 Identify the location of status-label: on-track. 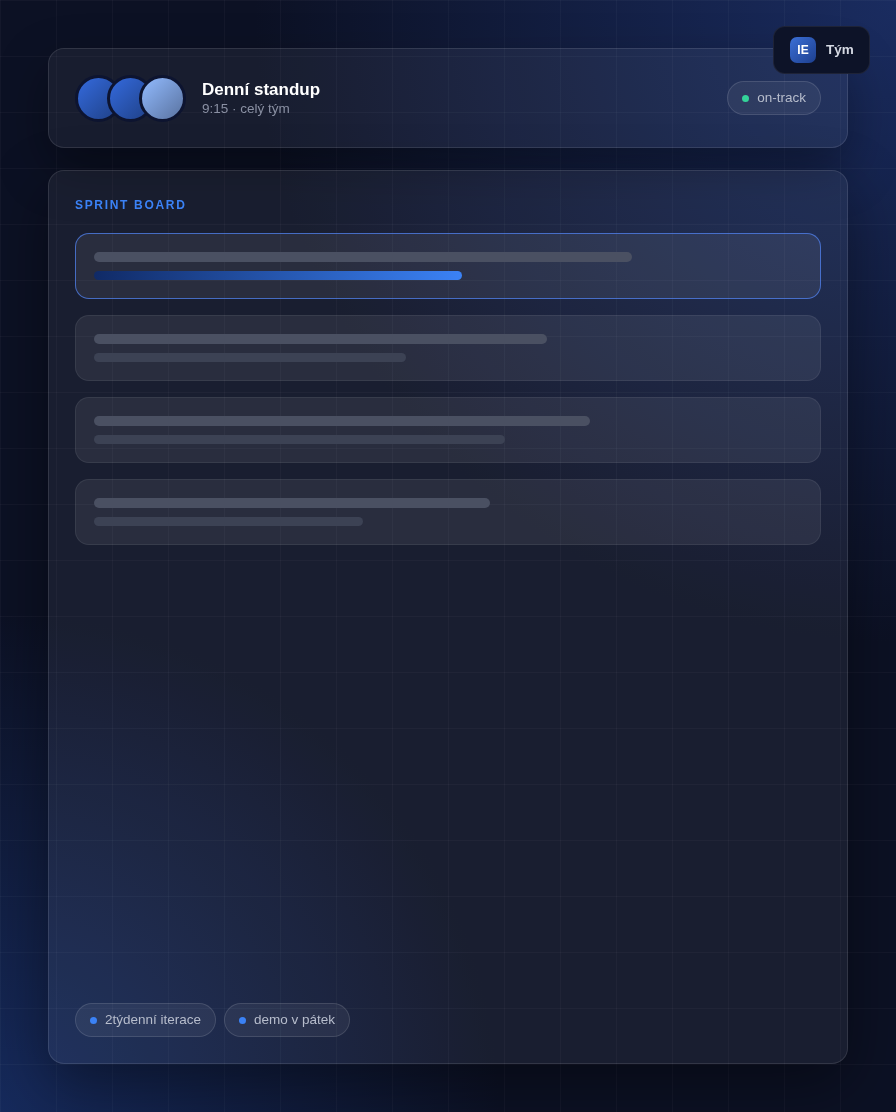
(781, 97).